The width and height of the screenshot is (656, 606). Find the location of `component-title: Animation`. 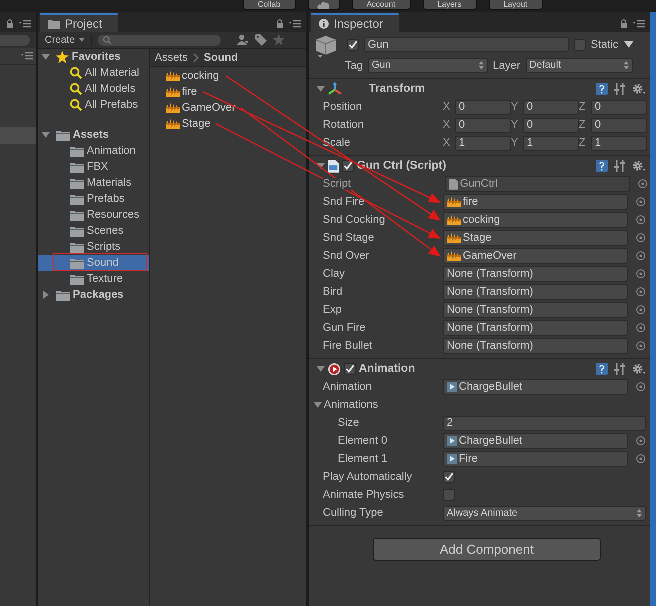

component-title: Animation is located at coordinates (387, 369).